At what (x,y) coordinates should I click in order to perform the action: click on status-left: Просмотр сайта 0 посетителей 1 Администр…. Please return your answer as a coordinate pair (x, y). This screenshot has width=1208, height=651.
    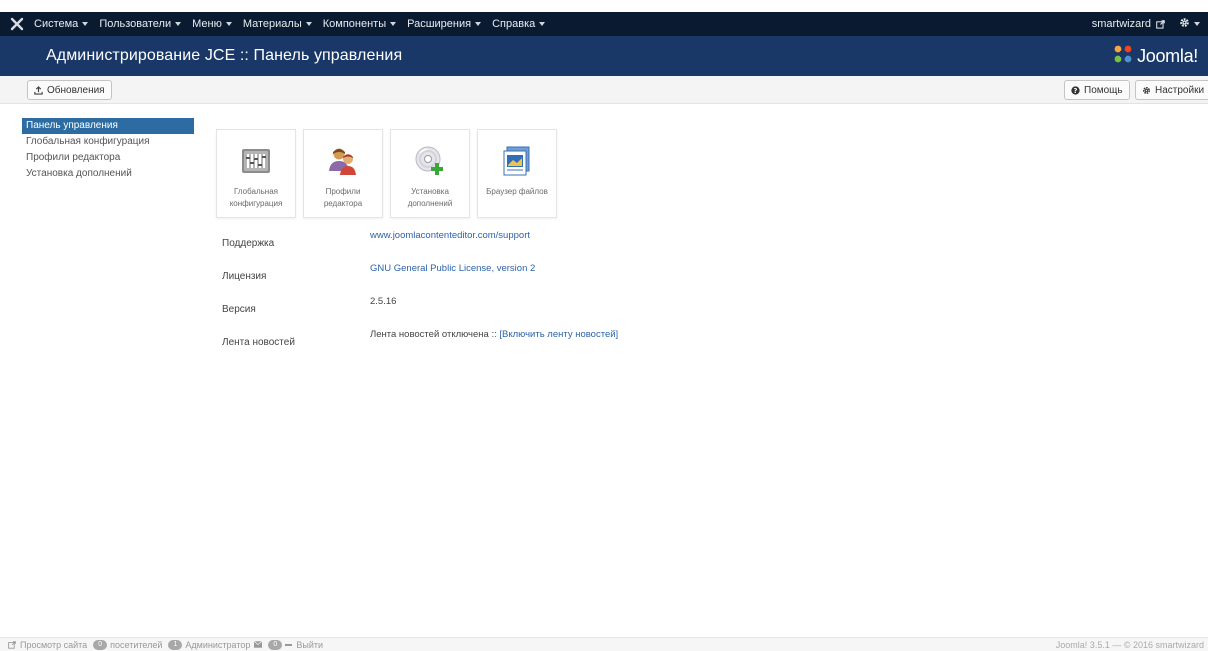
    Looking at the image, I should click on (164, 644).